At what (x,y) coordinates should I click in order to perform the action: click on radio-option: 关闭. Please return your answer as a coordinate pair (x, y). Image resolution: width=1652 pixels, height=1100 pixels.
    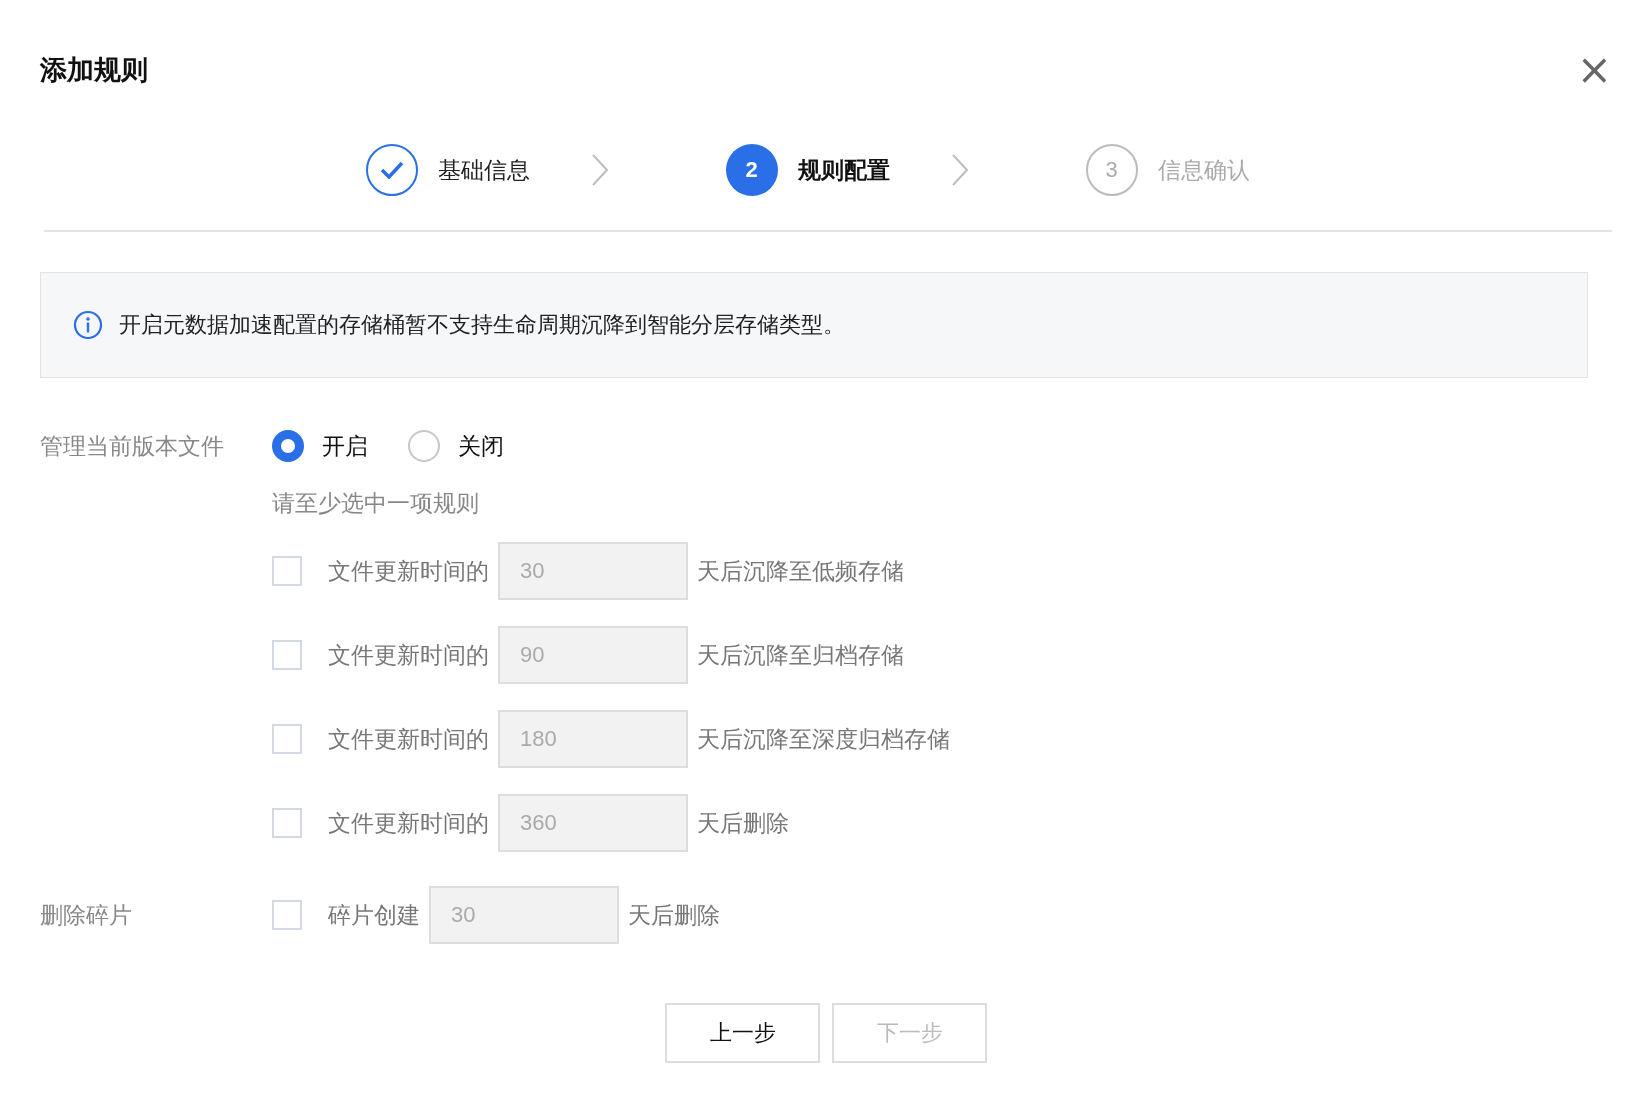
    Looking at the image, I should click on (456, 446).